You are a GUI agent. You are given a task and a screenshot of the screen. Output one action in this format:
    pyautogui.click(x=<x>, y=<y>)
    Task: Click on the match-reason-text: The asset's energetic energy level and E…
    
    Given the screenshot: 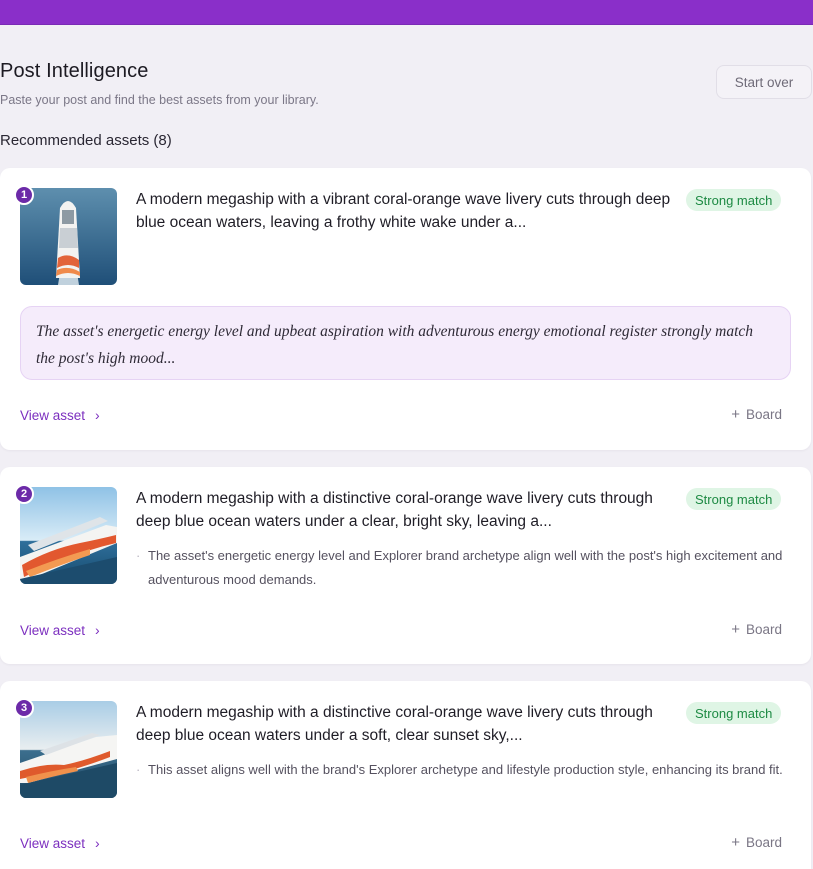 What is the action you would take?
    pyautogui.click(x=465, y=567)
    